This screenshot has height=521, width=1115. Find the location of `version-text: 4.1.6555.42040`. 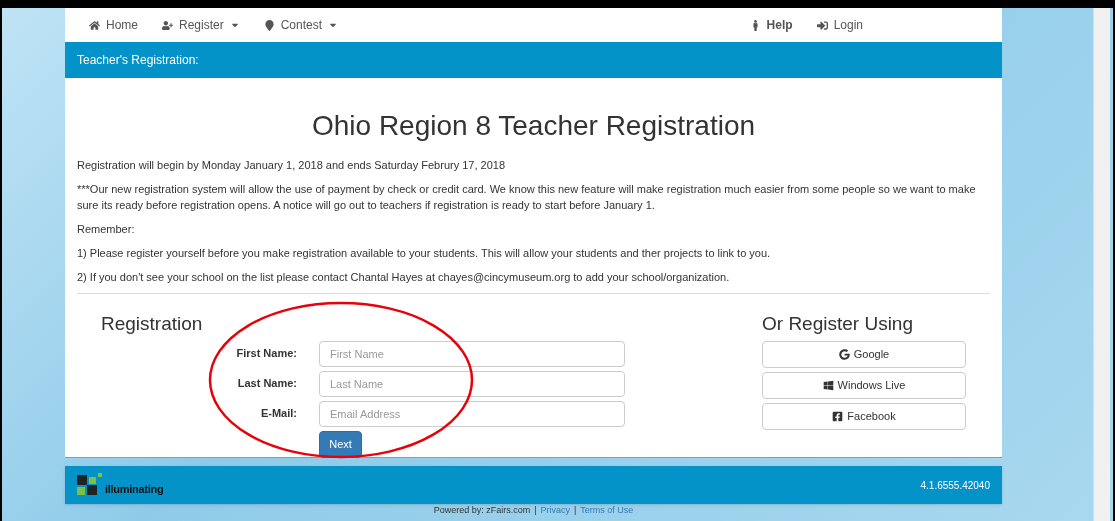

version-text: 4.1.6555.42040 is located at coordinates (955, 485).